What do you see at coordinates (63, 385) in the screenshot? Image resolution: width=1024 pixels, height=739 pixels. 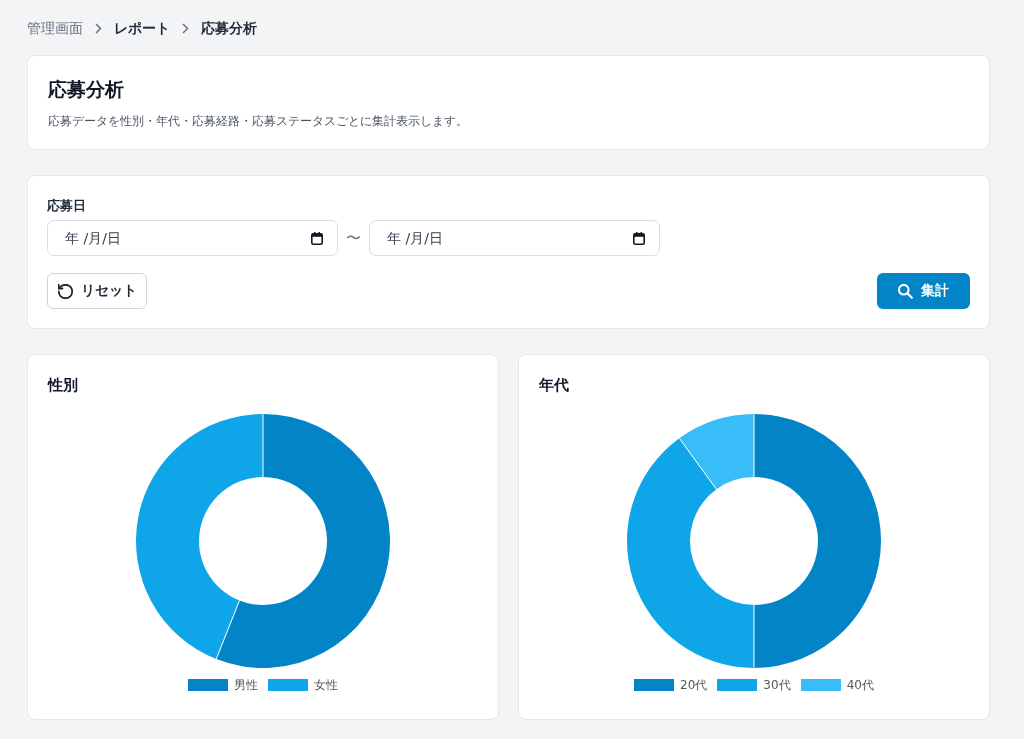 I see `chart-title: 性別` at bounding box center [63, 385].